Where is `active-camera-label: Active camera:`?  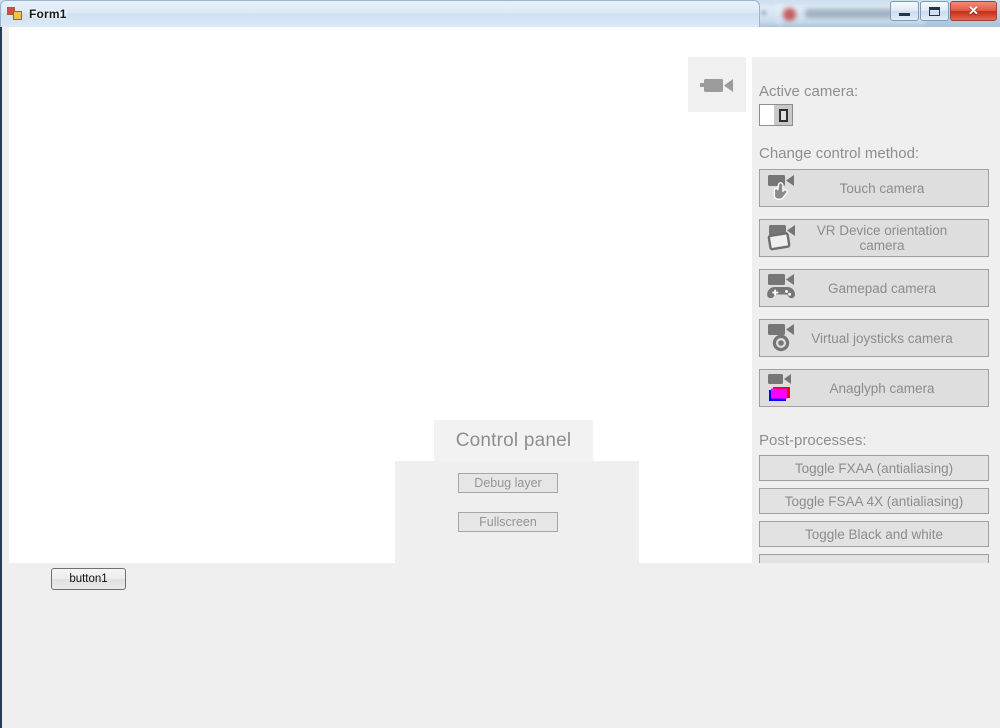
active-camera-label: Active camera: is located at coordinates (809, 91).